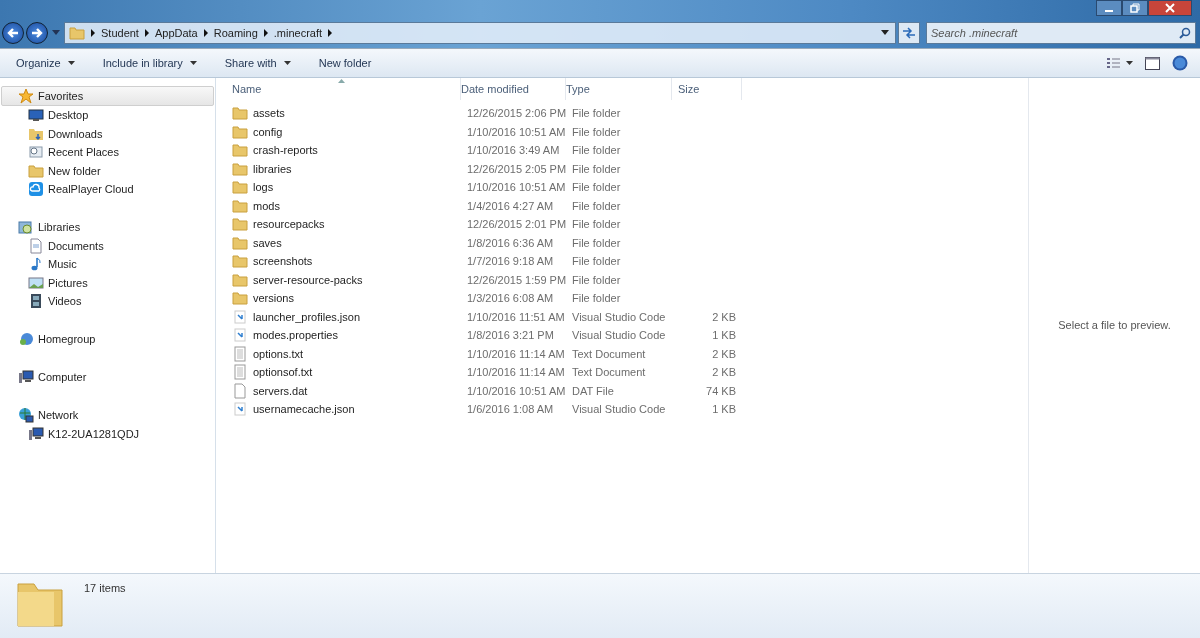  I want to click on date-modified: 1/4/2016 4:27 AM, so click(510, 205).